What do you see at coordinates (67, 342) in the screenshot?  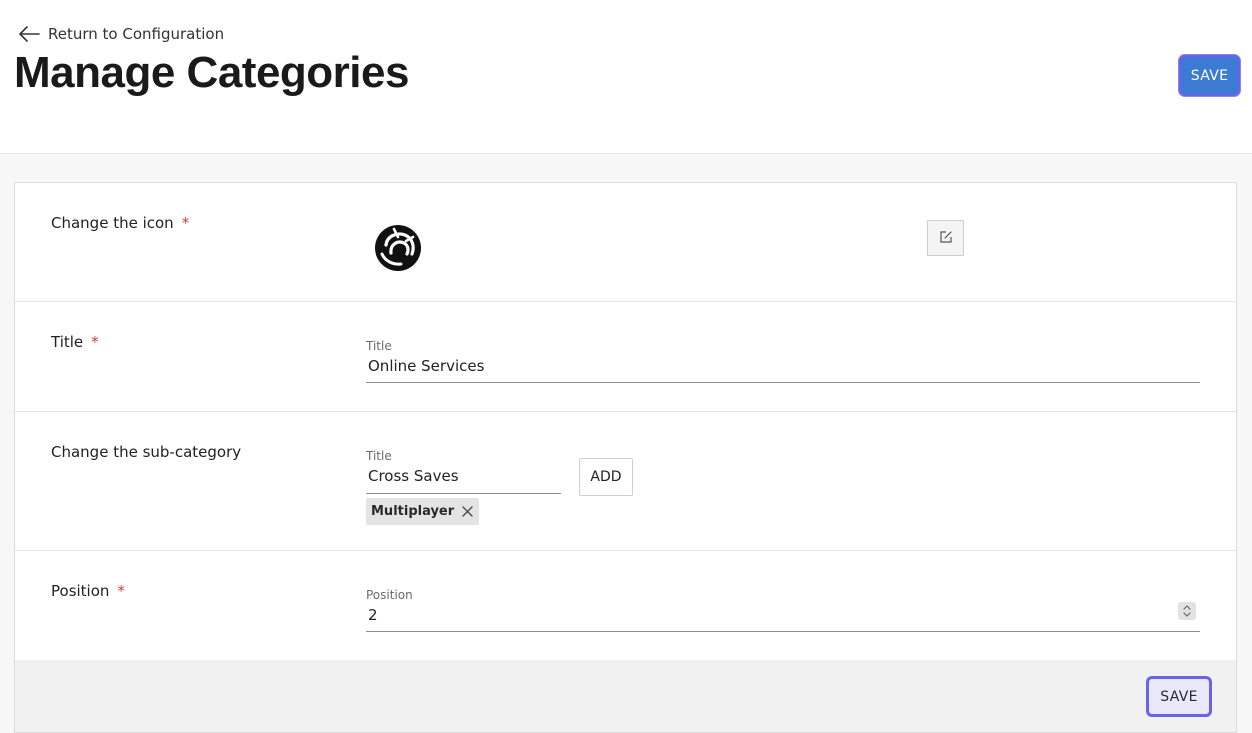 I see `title-label-text: Title` at bounding box center [67, 342].